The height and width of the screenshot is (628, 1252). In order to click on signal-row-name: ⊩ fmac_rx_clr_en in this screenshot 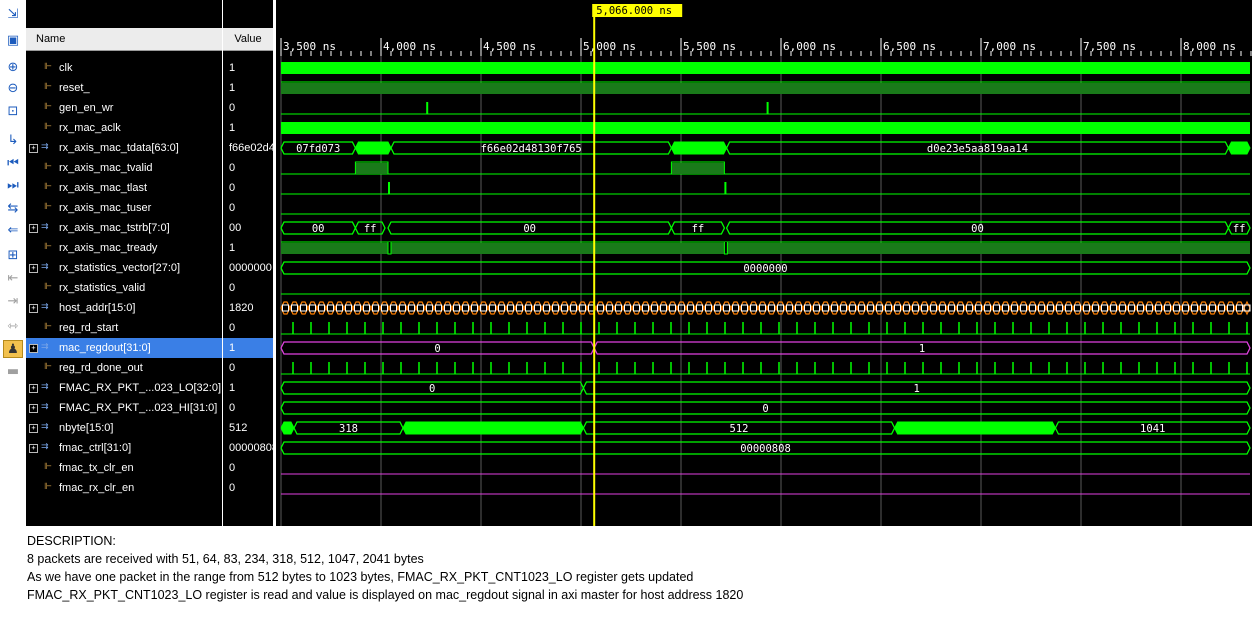, I will do `click(124, 488)`.